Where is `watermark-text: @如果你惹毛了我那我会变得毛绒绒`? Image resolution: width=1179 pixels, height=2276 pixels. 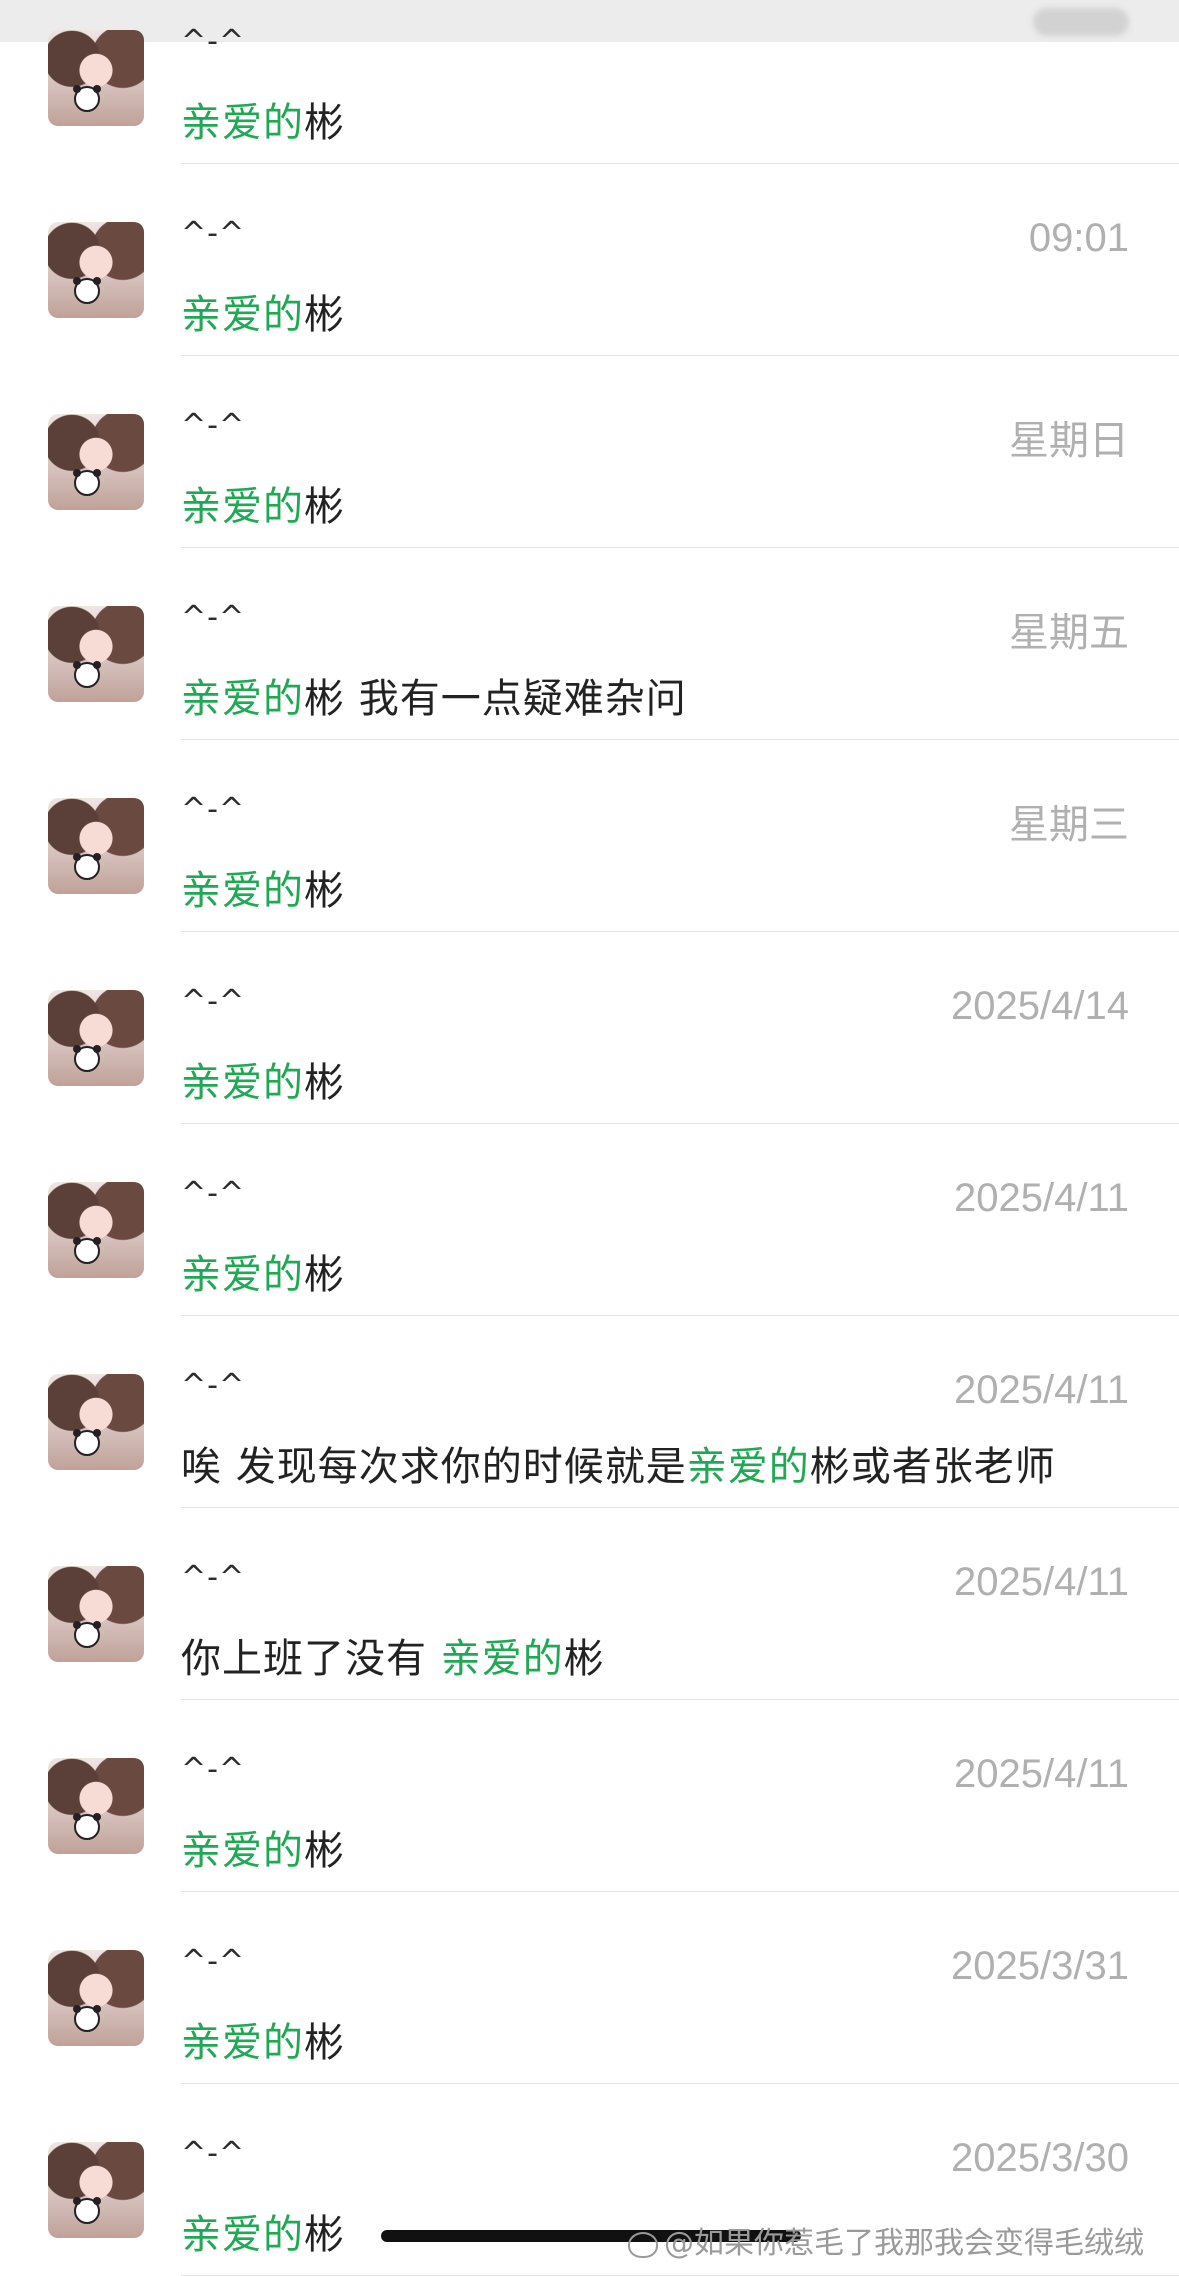 watermark-text: @如果你惹毛了我那我会变得毛绒绒 is located at coordinates (904, 2243).